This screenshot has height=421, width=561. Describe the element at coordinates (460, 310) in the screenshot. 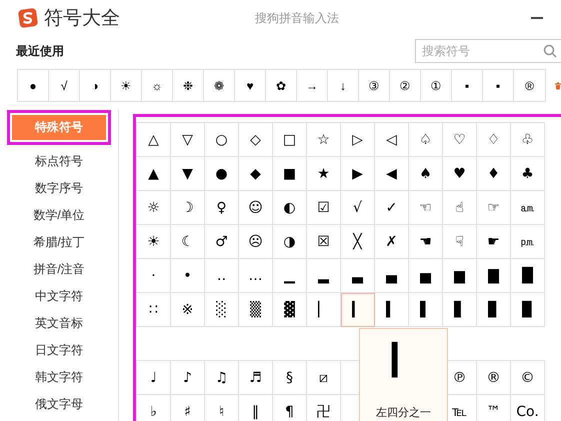

I see `symbol-cell: ▋` at that location.